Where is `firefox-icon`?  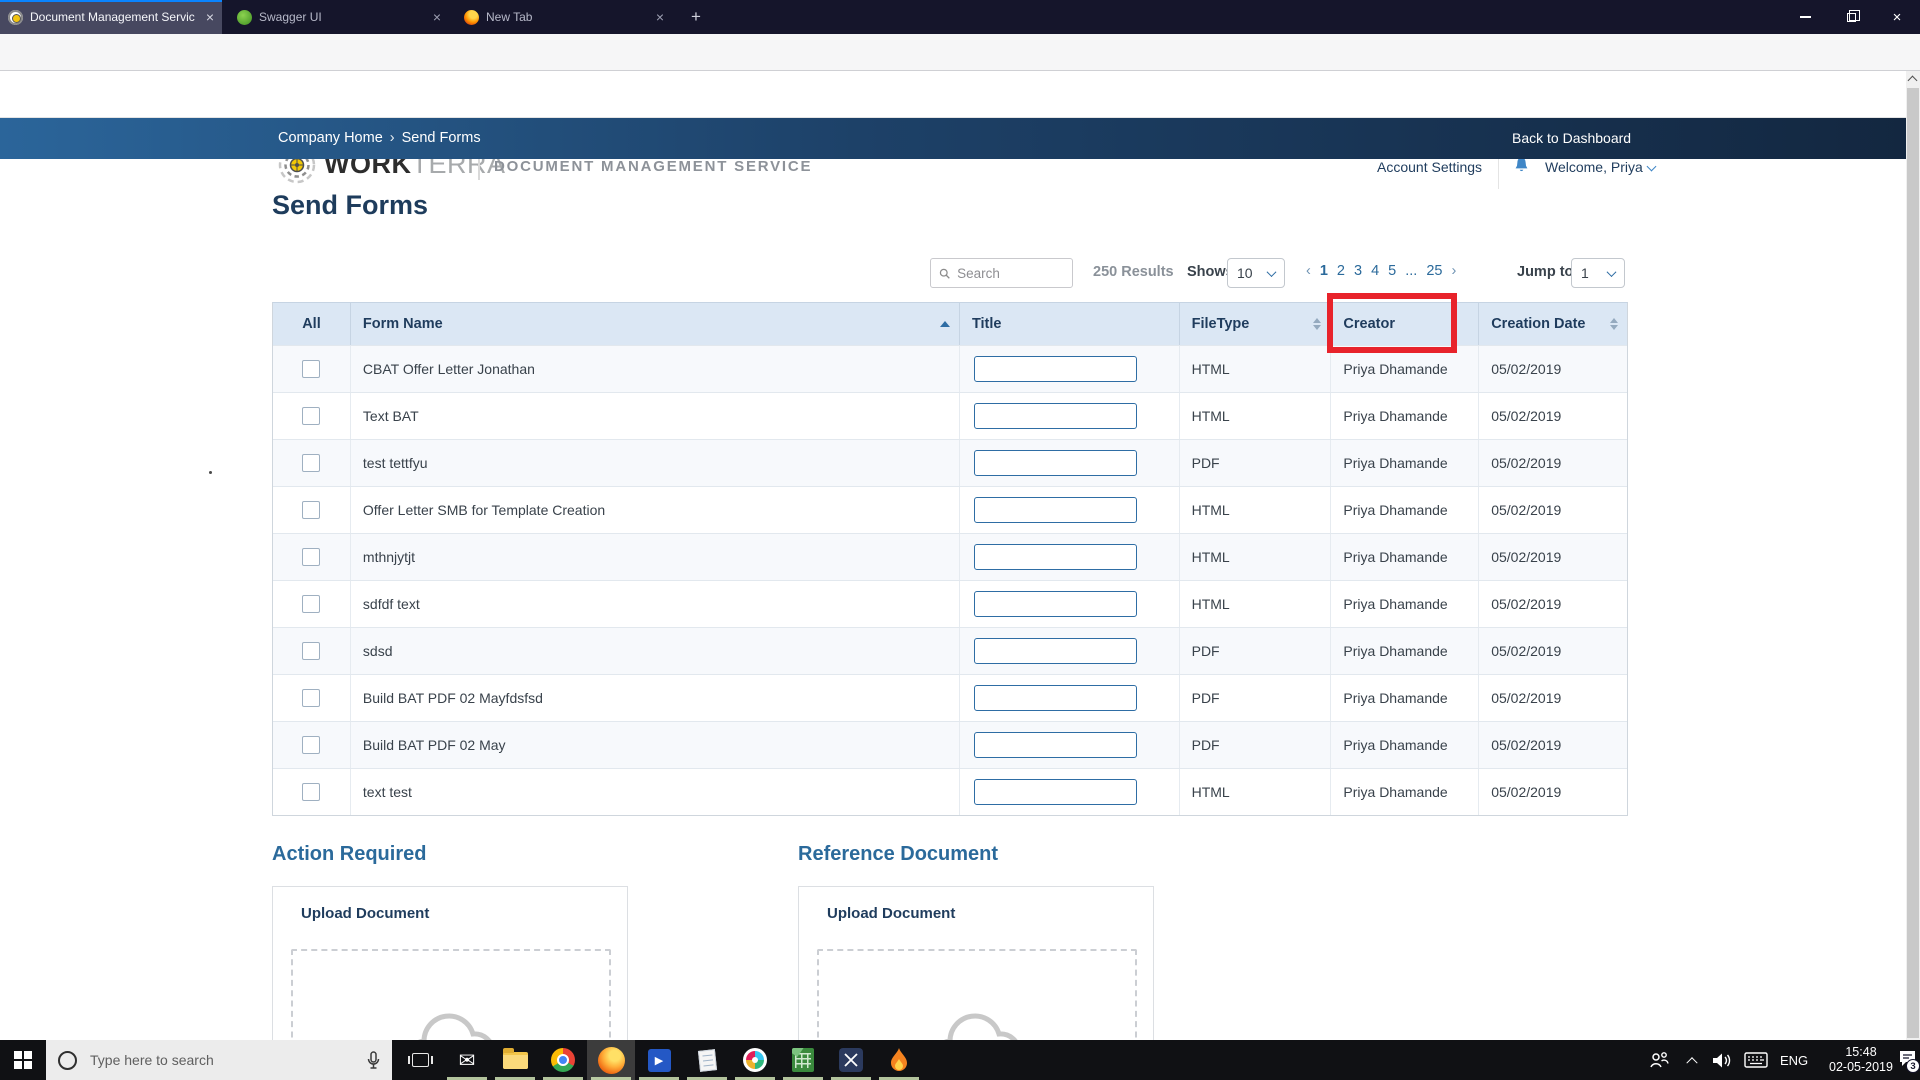
firefox-icon is located at coordinates (611, 1060).